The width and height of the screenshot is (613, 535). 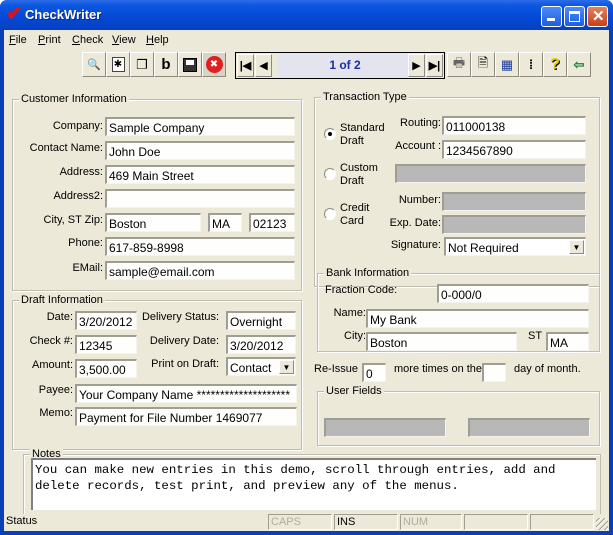 What do you see at coordinates (272, 222) in the screenshot?
I see `zip-field: 02123` at bounding box center [272, 222].